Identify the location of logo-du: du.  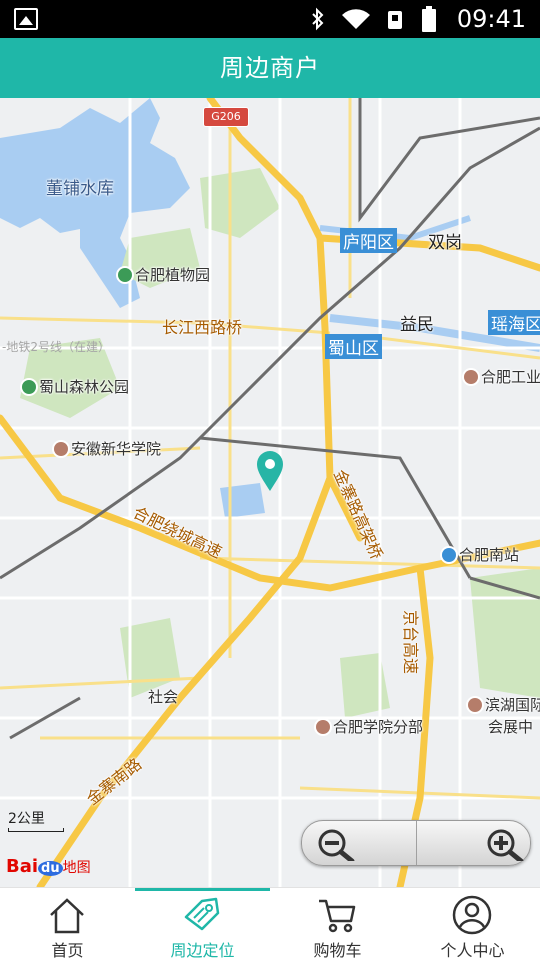
(50, 868).